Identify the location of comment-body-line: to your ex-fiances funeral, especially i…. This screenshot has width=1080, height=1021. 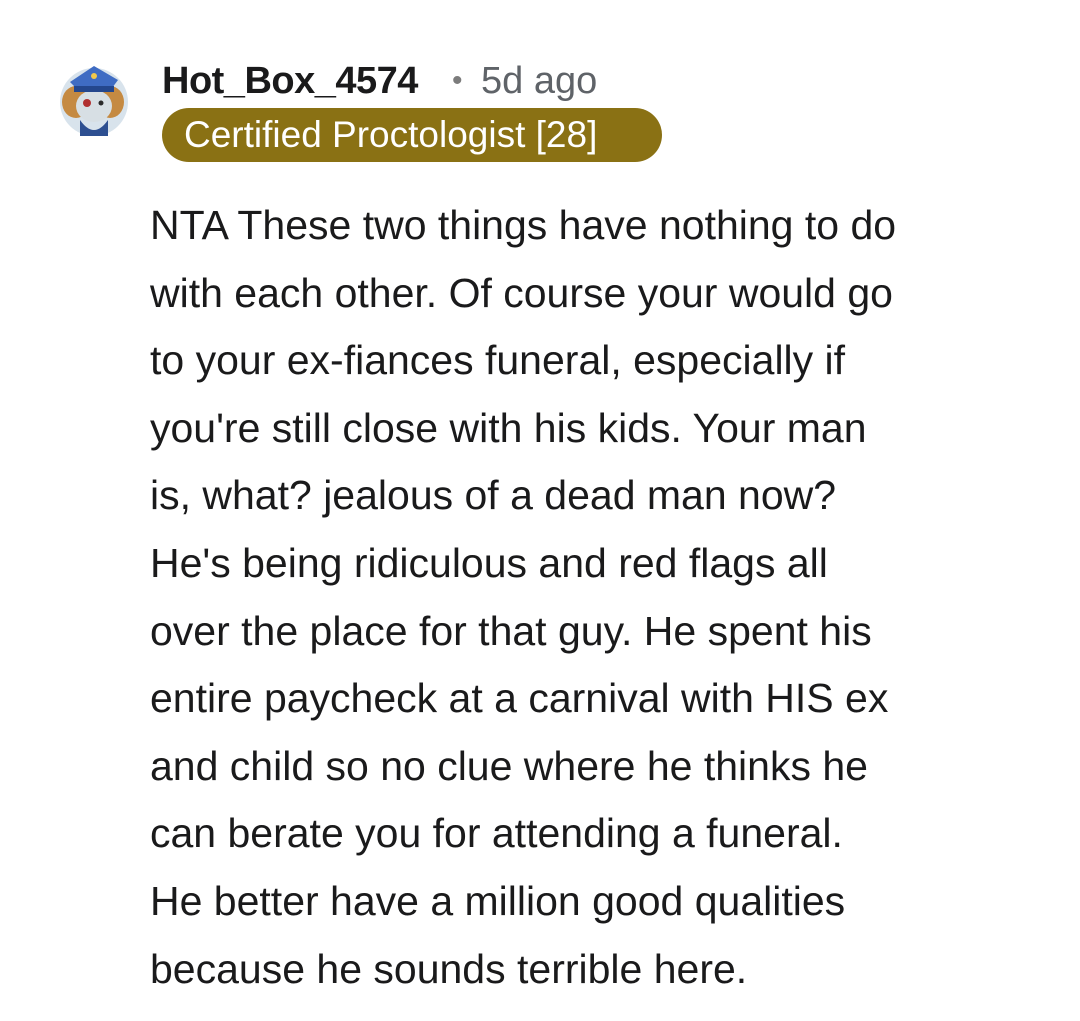
(498, 360).